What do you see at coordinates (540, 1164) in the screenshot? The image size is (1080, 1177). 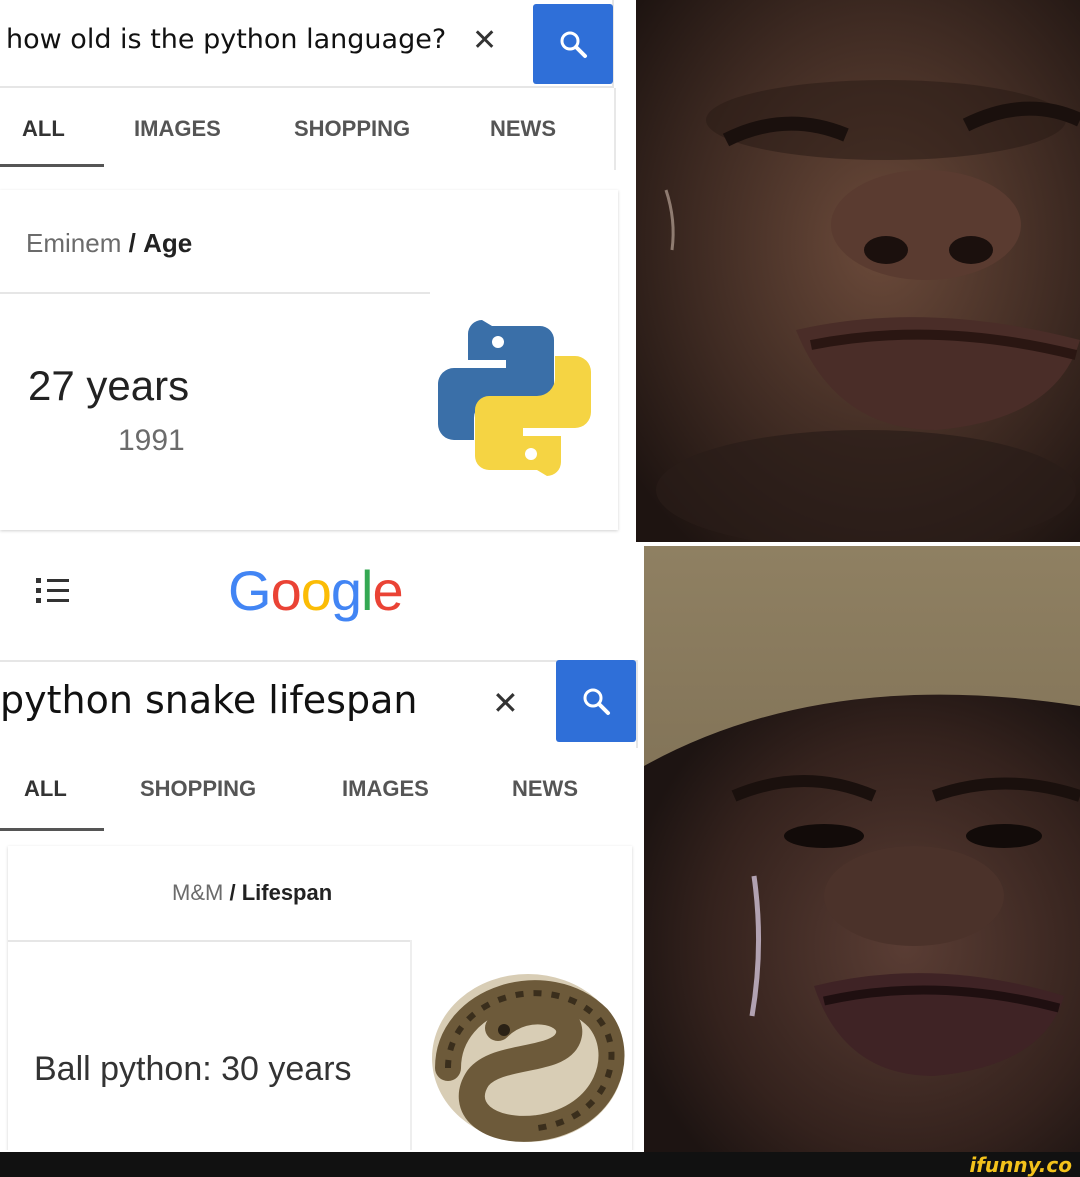 I see `footer-bar: ifunny.co` at bounding box center [540, 1164].